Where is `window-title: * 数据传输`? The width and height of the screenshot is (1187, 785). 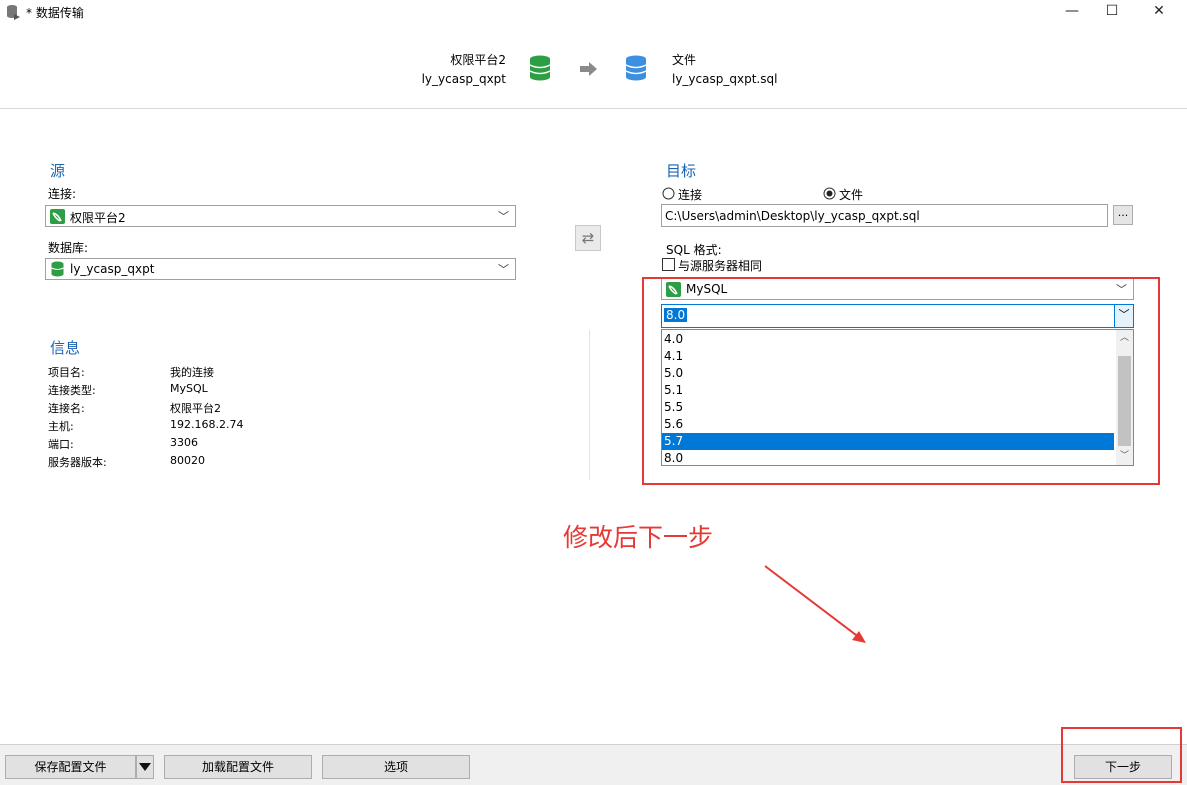 window-title: * 数据传输 is located at coordinates (55, 13).